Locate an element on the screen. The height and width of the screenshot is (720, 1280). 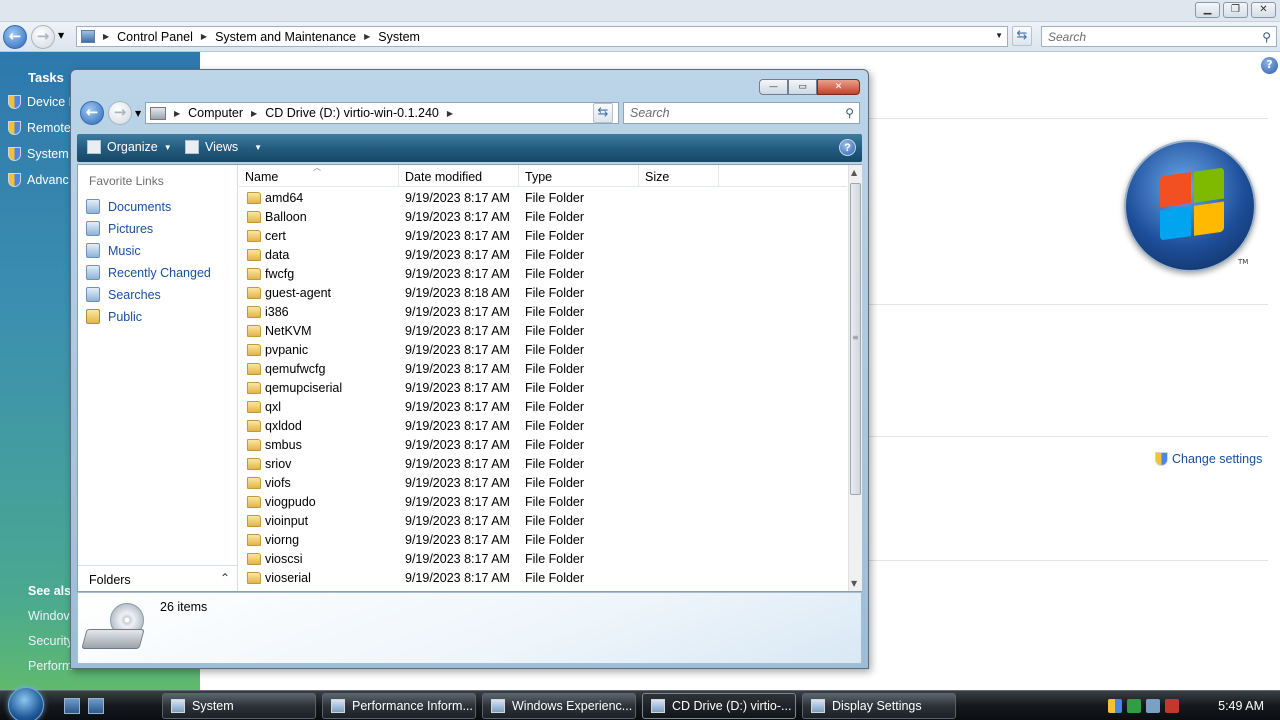
views-button: Views ▼ is located at coordinates (223, 147).